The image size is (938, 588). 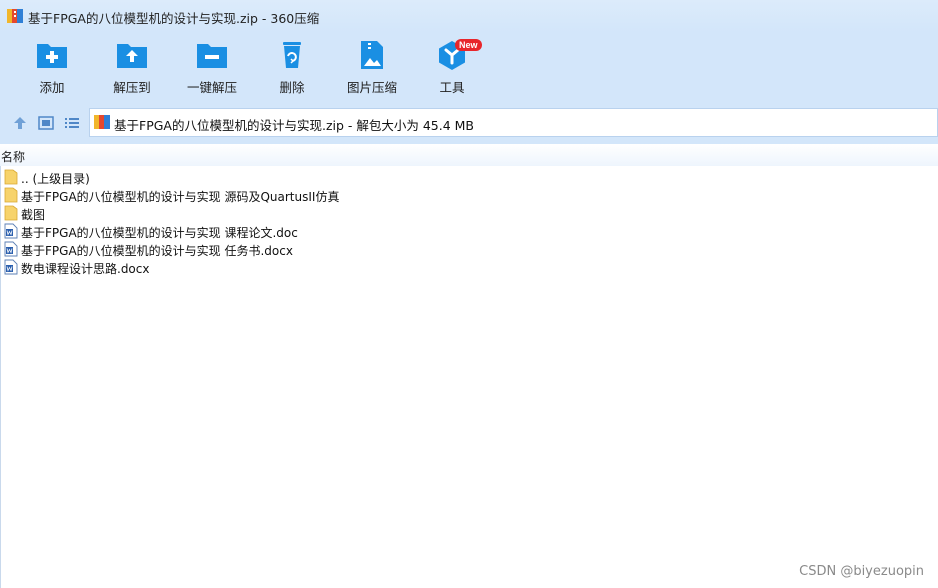 I want to click on one-click-extract-button: 一键解压, so click(x=212, y=68).